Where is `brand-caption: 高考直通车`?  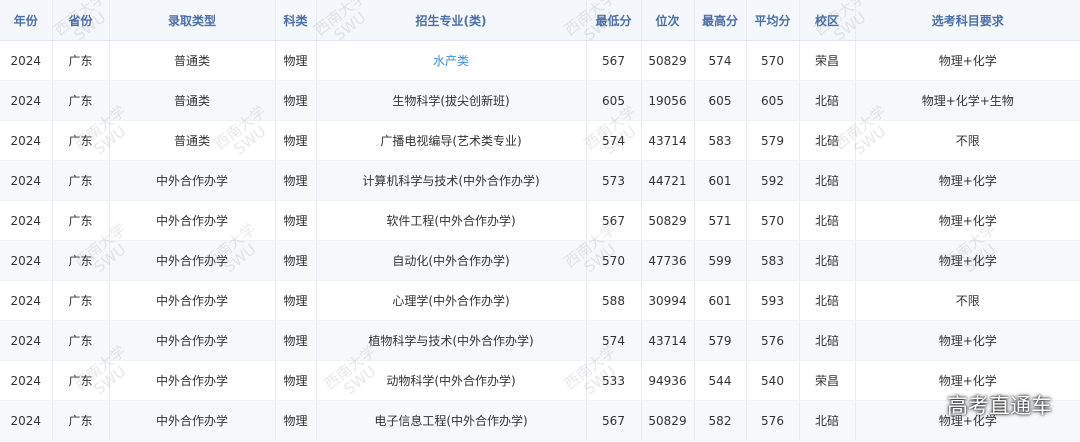 brand-caption: 高考直通车 is located at coordinates (999, 406).